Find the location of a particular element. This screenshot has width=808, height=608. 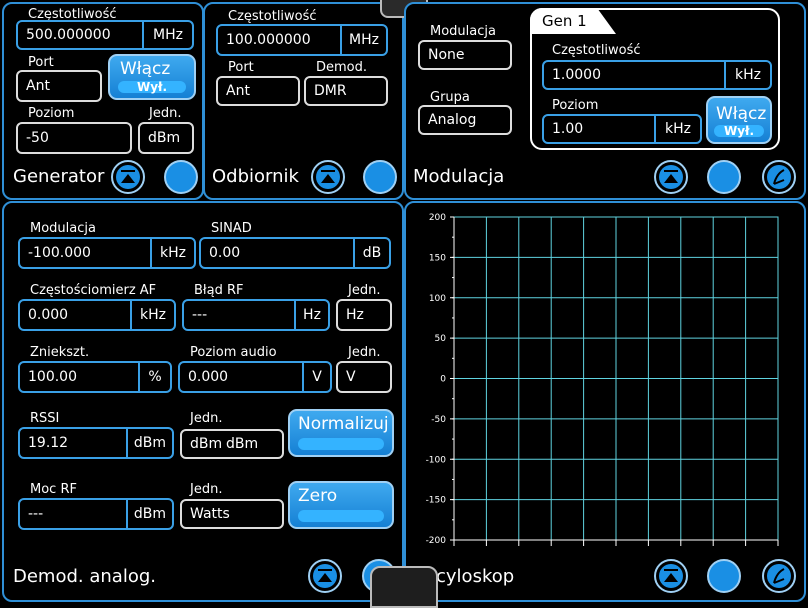

normalize-button-label: Normalizuj is located at coordinates (343, 424).